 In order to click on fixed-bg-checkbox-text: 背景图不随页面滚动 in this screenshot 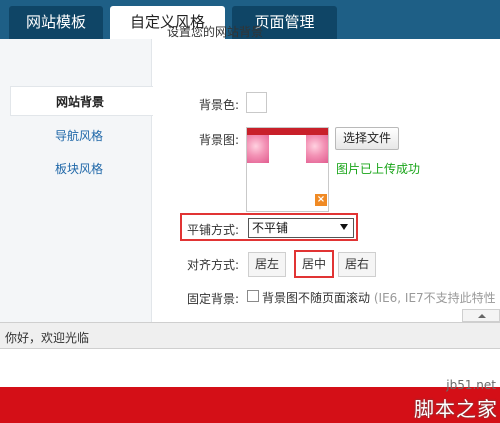, I will do `click(316, 298)`.